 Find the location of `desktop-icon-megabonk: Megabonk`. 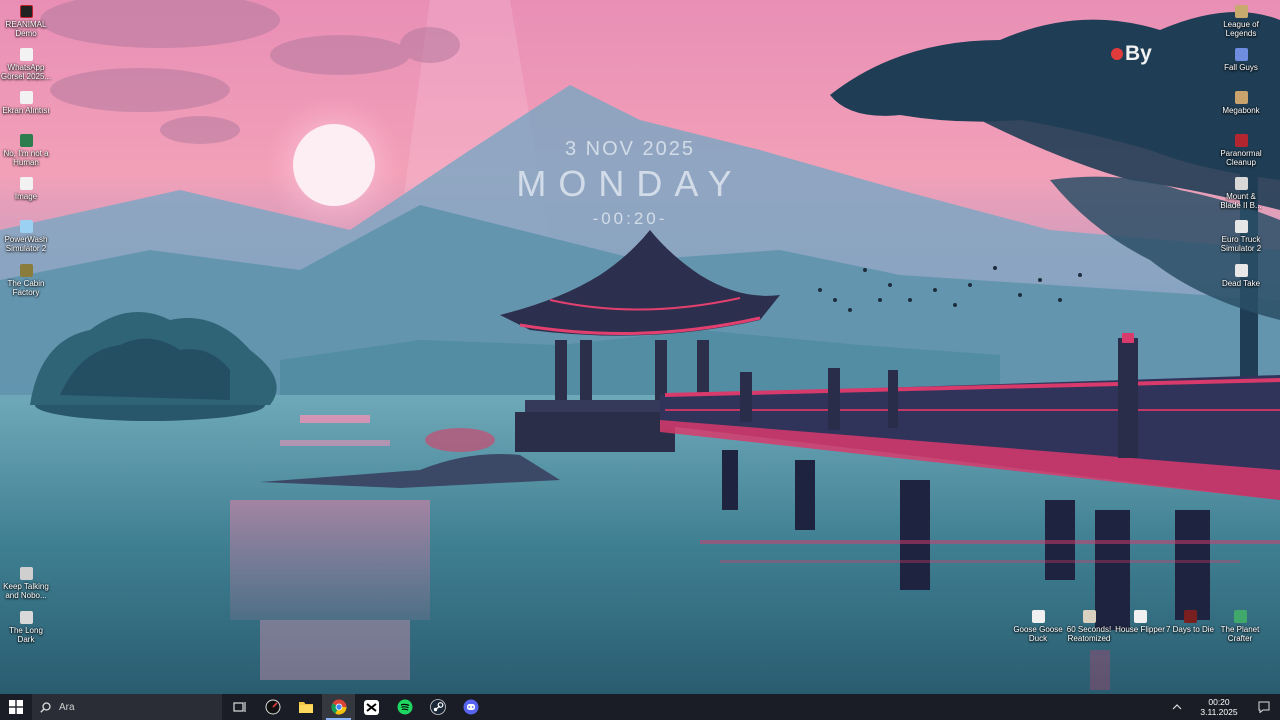

desktop-icon-megabonk: Megabonk is located at coordinates (1241, 103).